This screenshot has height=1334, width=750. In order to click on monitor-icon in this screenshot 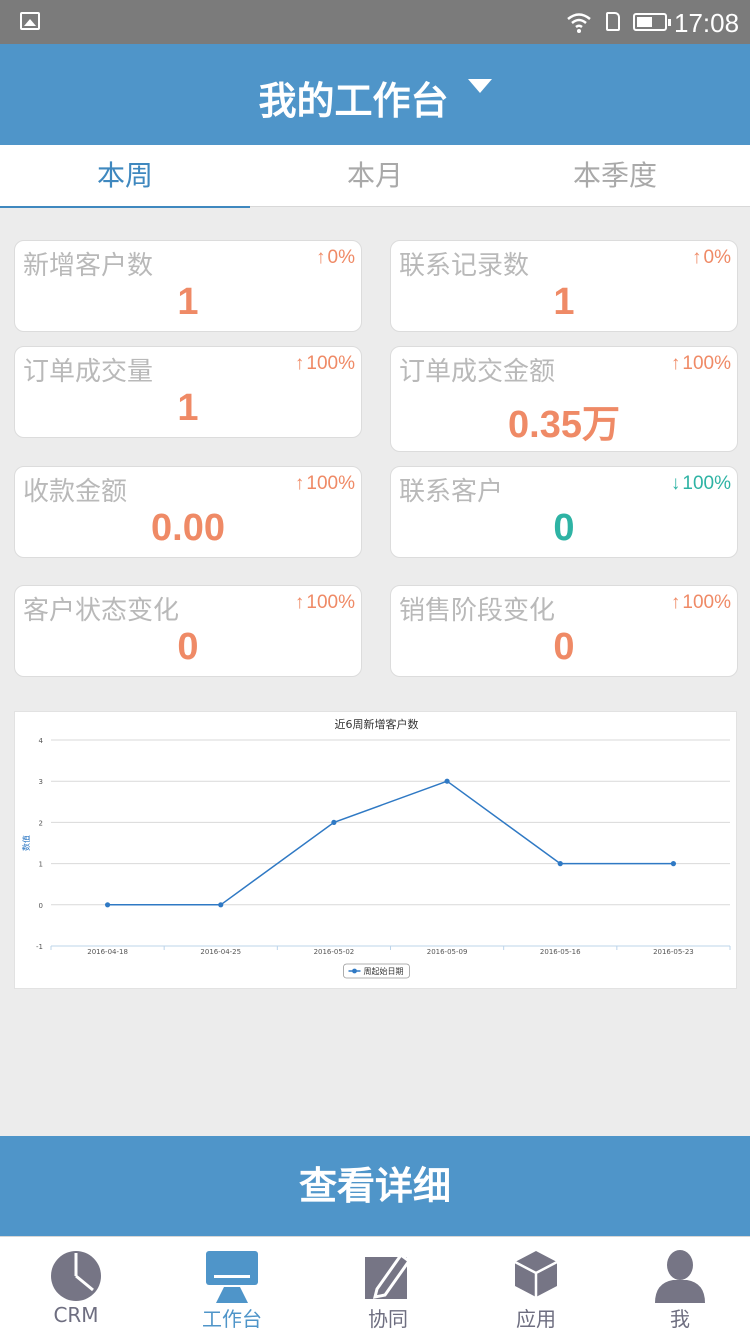, I will do `click(232, 1277)`.